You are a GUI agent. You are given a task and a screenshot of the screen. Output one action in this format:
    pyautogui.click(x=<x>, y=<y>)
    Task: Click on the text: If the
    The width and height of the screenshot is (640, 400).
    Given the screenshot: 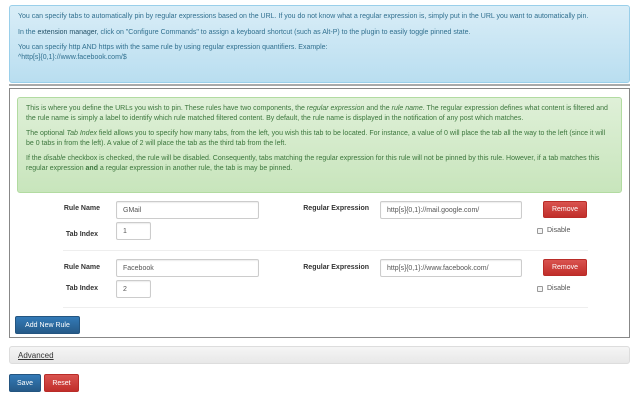 What is the action you would take?
    pyautogui.click(x=35, y=158)
    